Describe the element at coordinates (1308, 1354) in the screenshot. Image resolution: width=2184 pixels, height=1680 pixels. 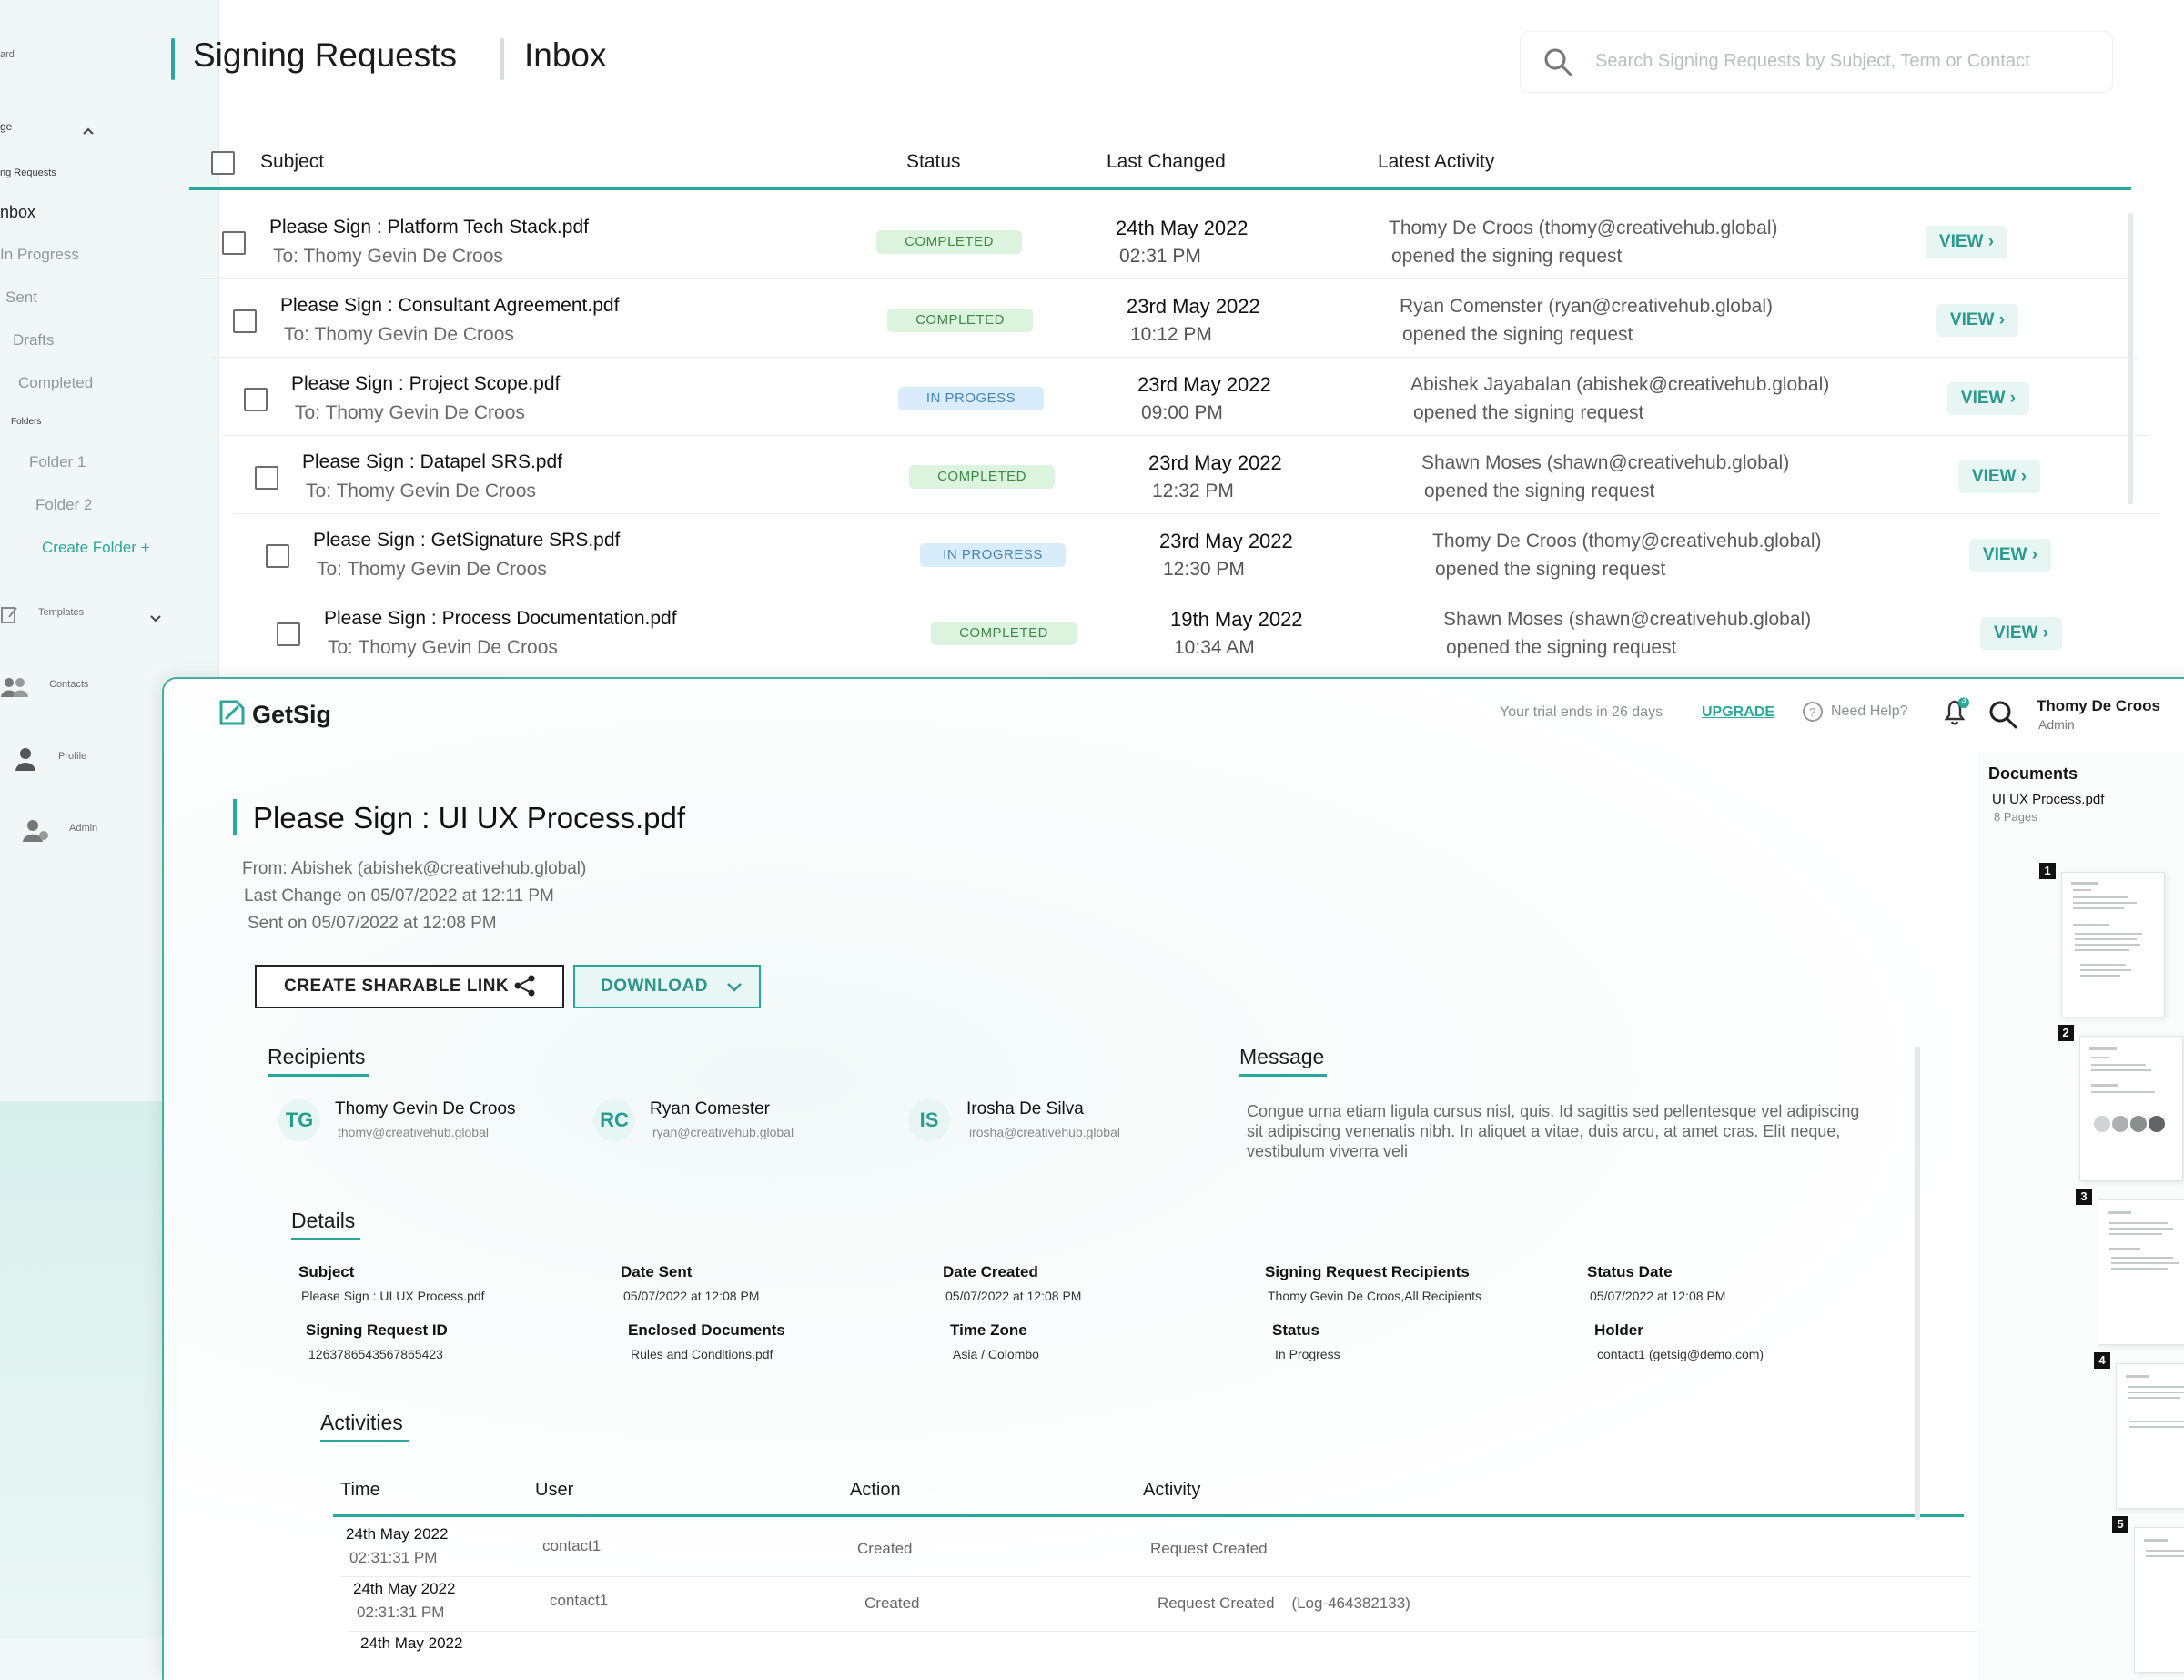
I see `detail-value: In Progress` at that location.